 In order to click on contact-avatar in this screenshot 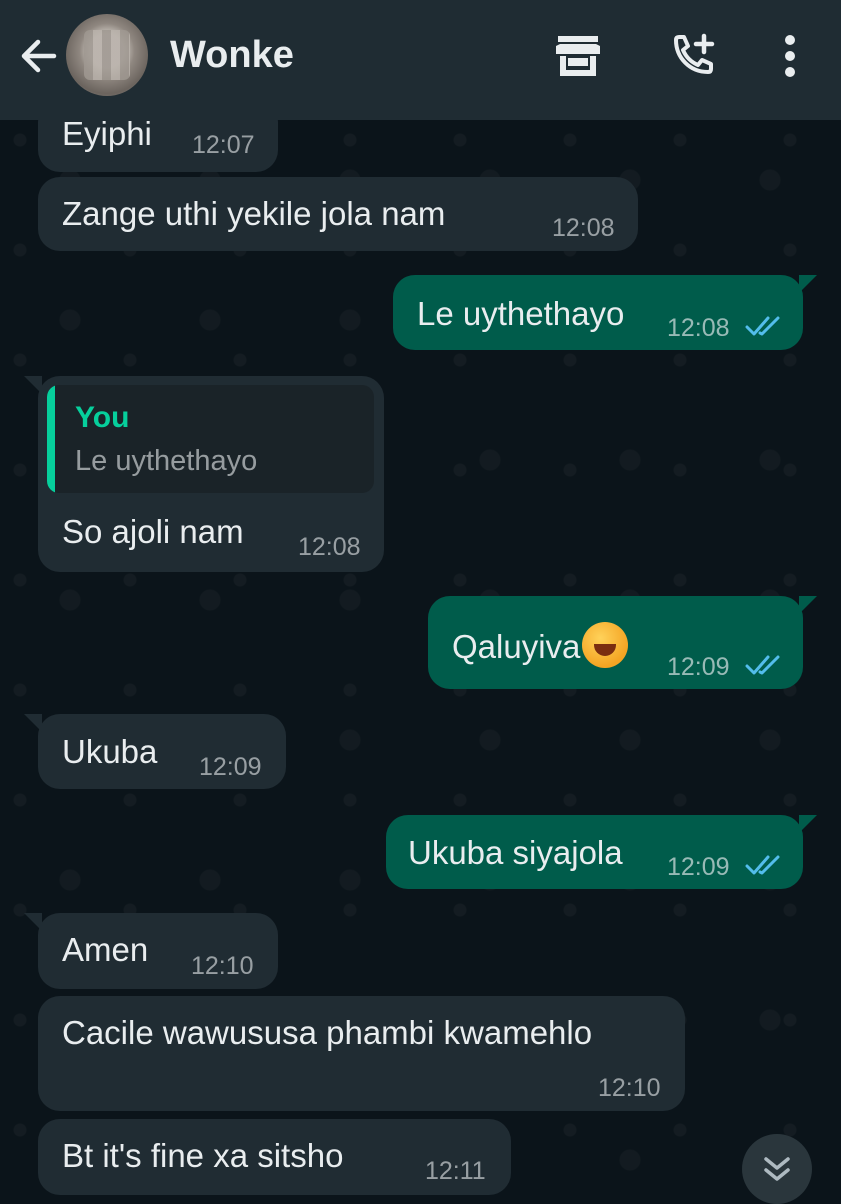, I will do `click(107, 55)`.